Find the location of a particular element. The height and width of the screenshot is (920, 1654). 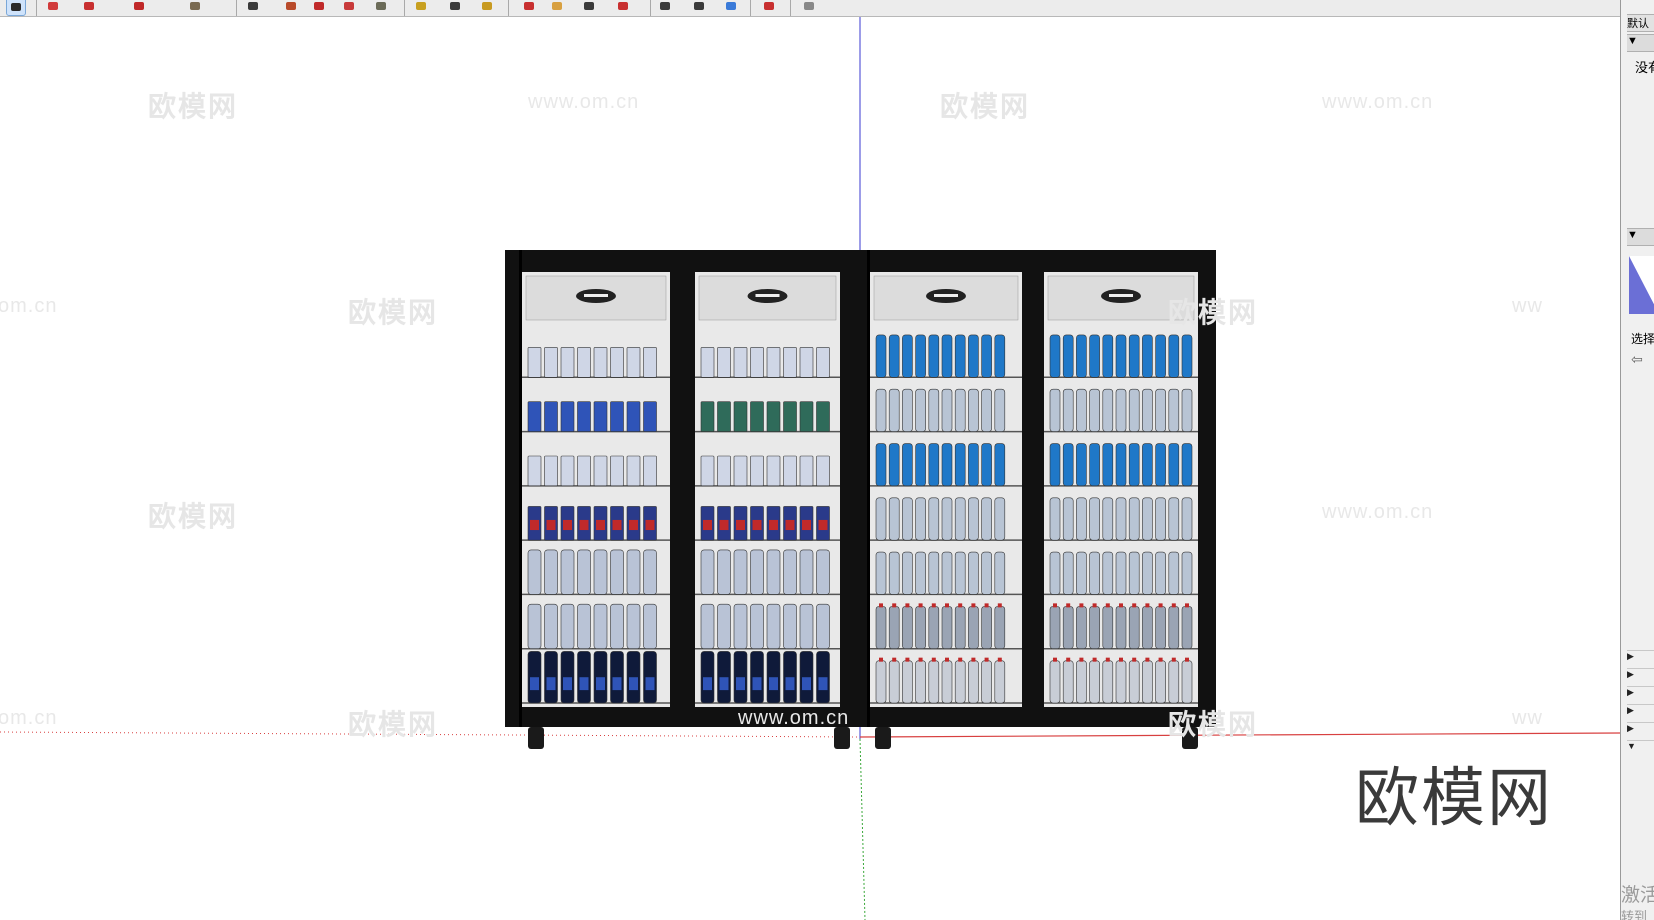

scale-icon is located at coordinates (381, 7).